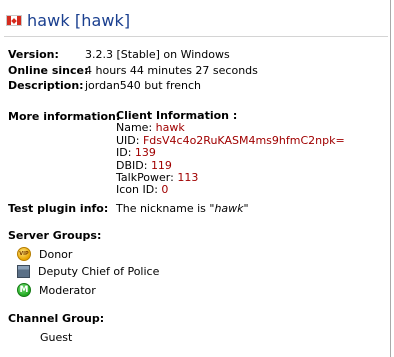  Describe the element at coordinates (165, 190) in the screenshot. I see `iconid-value: 0` at that location.